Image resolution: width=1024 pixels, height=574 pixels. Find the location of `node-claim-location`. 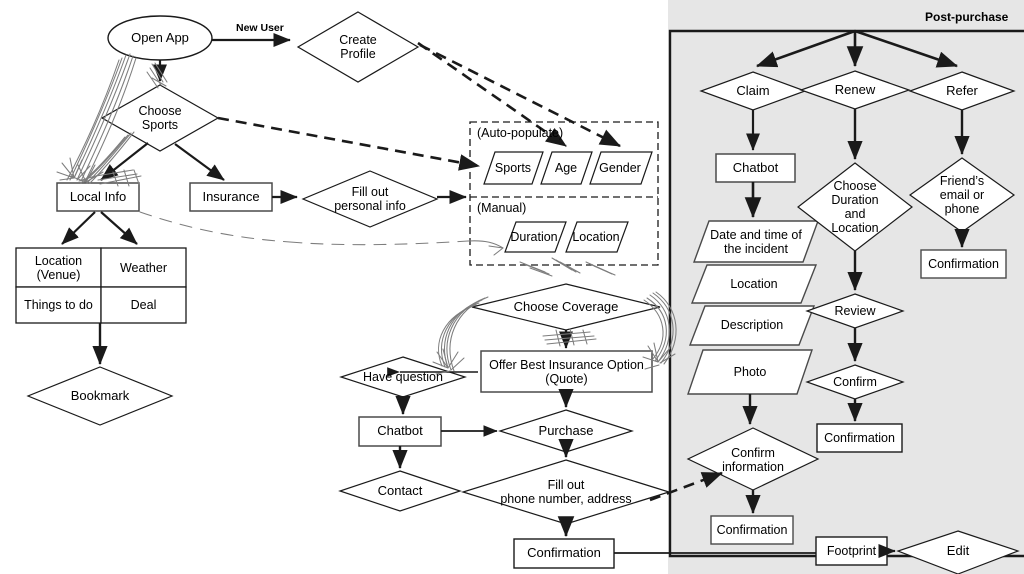

node-claim-location is located at coordinates (754, 284).